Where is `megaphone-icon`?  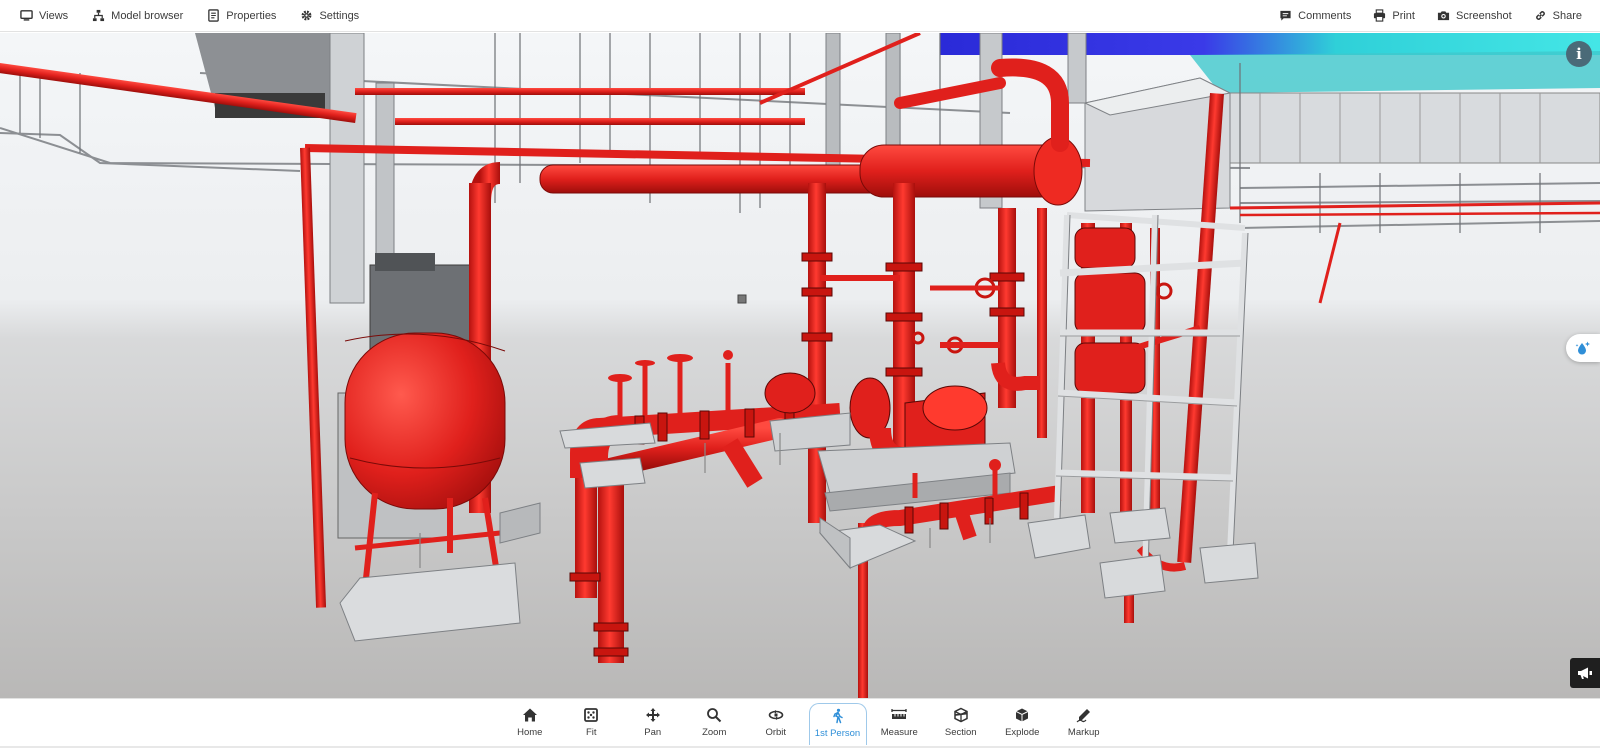
megaphone-icon is located at coordinates (1585, 673).